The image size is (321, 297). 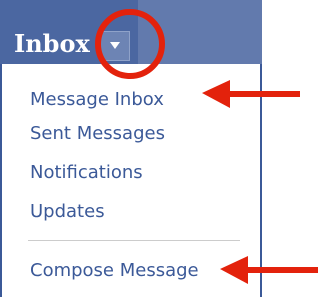 I want to click on inbox-tab: Inbox, so click(x=69, y=32).